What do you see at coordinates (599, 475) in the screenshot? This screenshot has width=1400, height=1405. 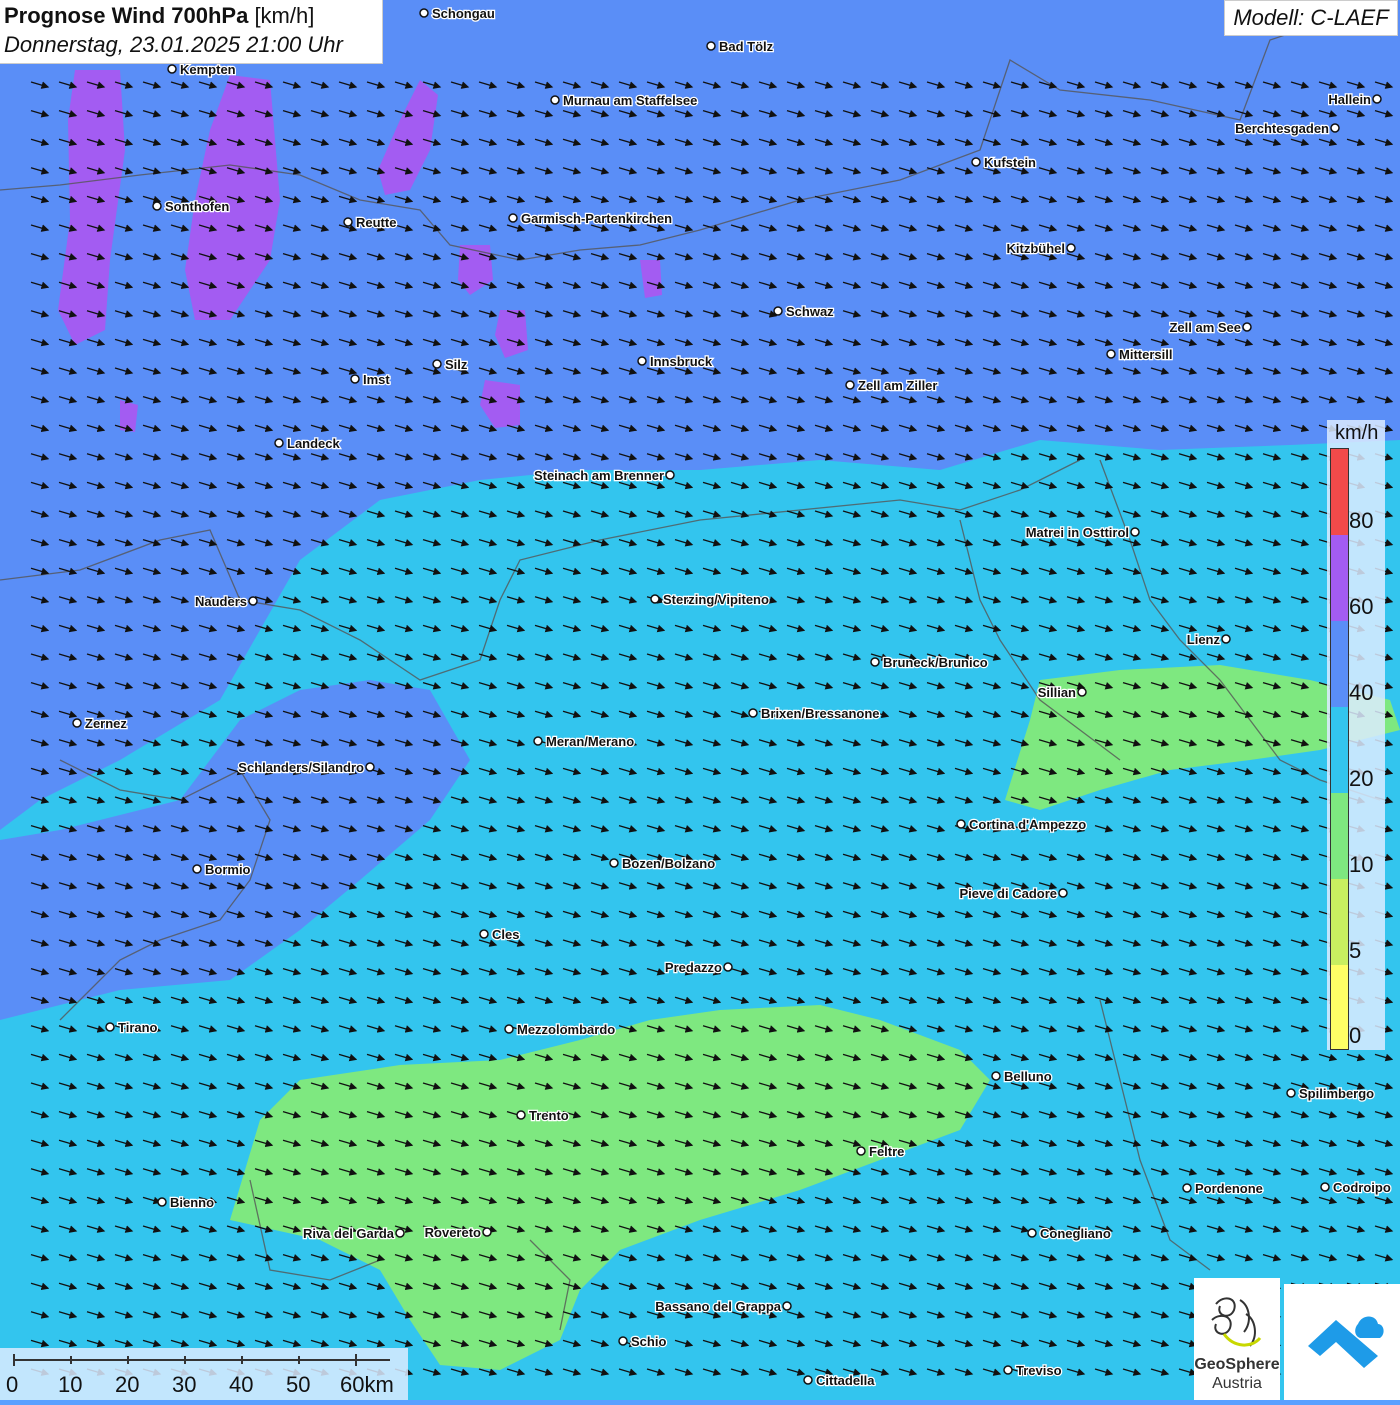 I see `place-label: Steinach am Brenner` at bounding box center [599, 475].